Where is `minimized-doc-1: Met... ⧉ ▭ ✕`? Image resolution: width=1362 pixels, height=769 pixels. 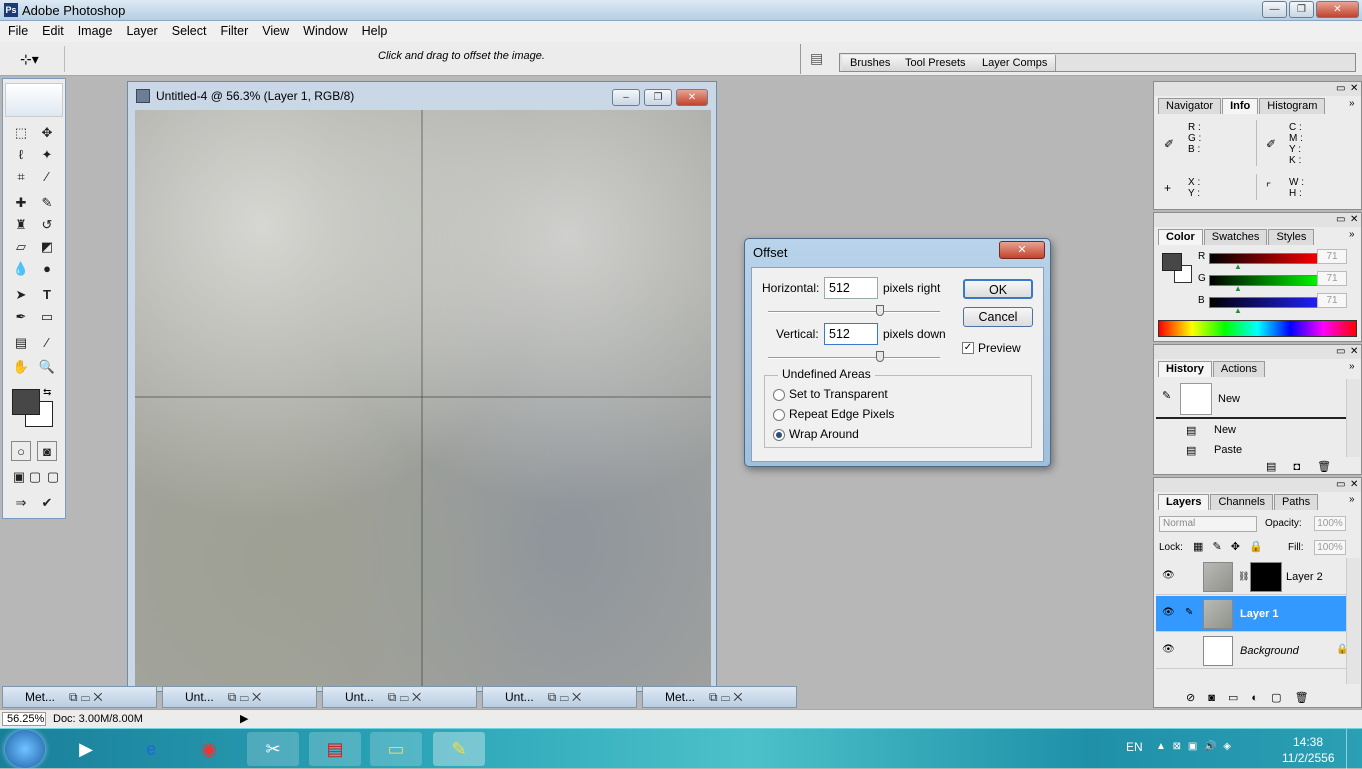 minimized-doc-1: Met... ⧉ ▭ ✕ is located at coordinates (79, 697).